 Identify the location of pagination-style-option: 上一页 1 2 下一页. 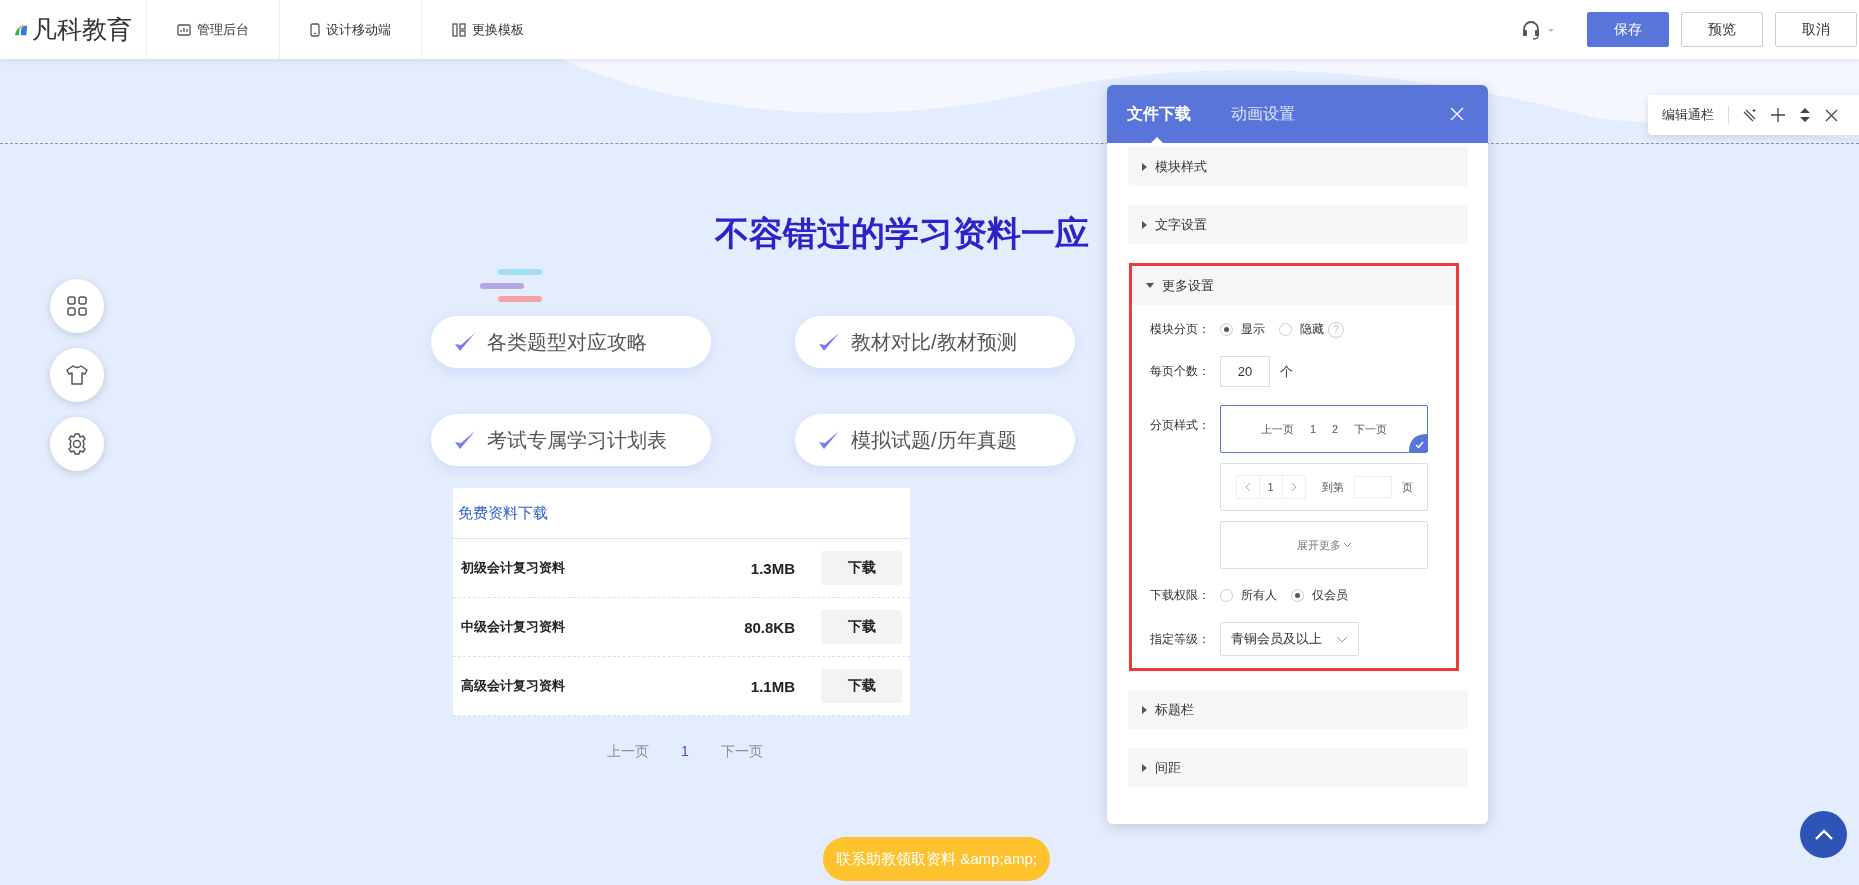
(1324, 429).